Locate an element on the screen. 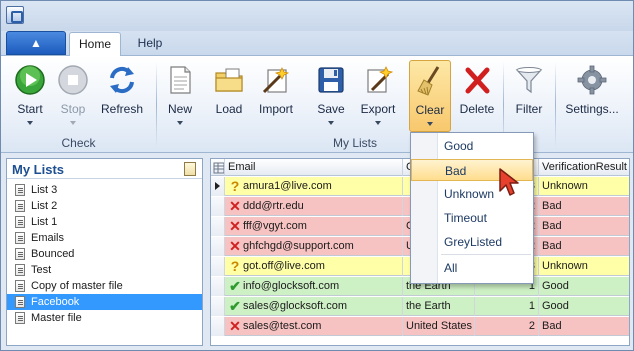 This screenshot has width=634, height=351. email-text: ddd@rtr.edu is located at coordinates (273, 206).